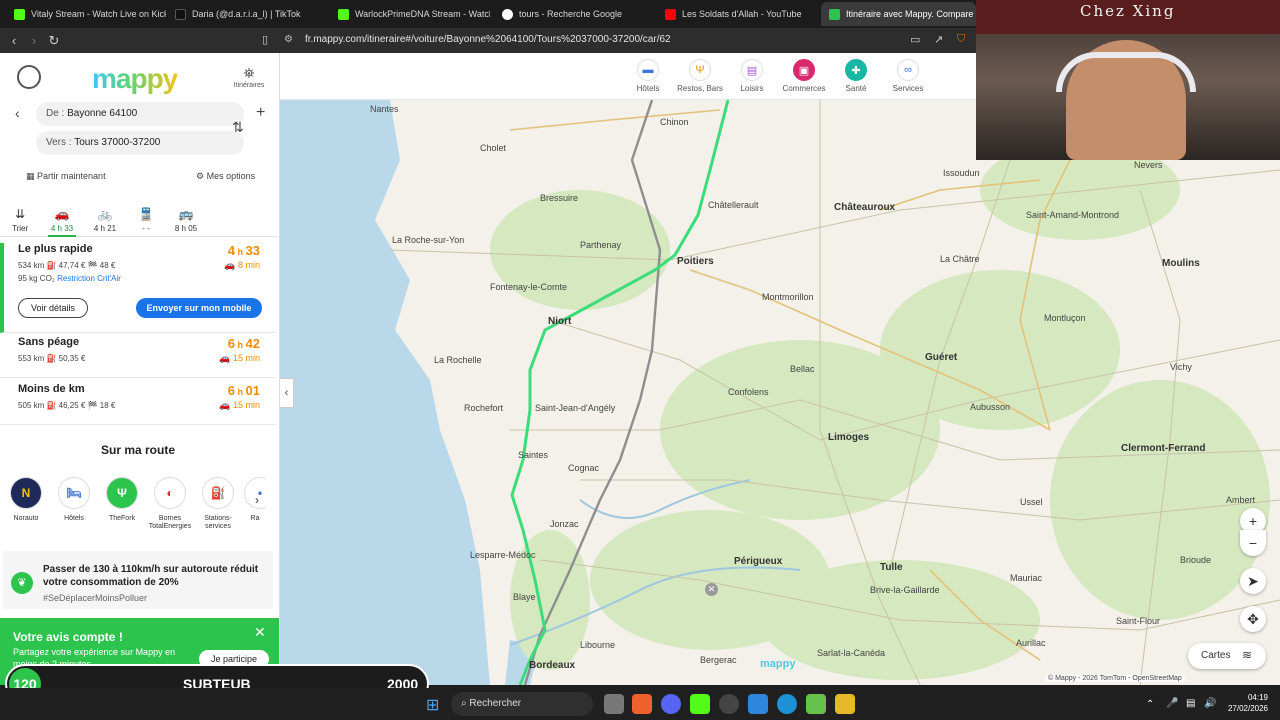 This screenshot has width=1280, height=720. I want to click on kick-app-icon, so click(700, 704).